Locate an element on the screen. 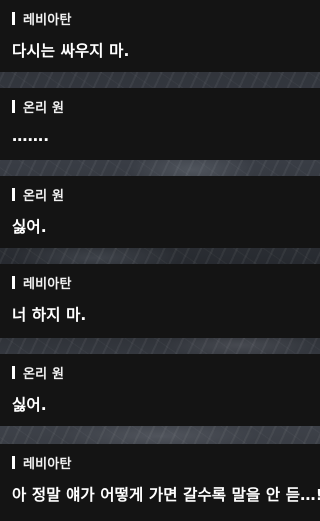 The width and height of the screenshot is (320, 521). dialogue-box: 온리 원 ……. is located at coordinates (160, 124).